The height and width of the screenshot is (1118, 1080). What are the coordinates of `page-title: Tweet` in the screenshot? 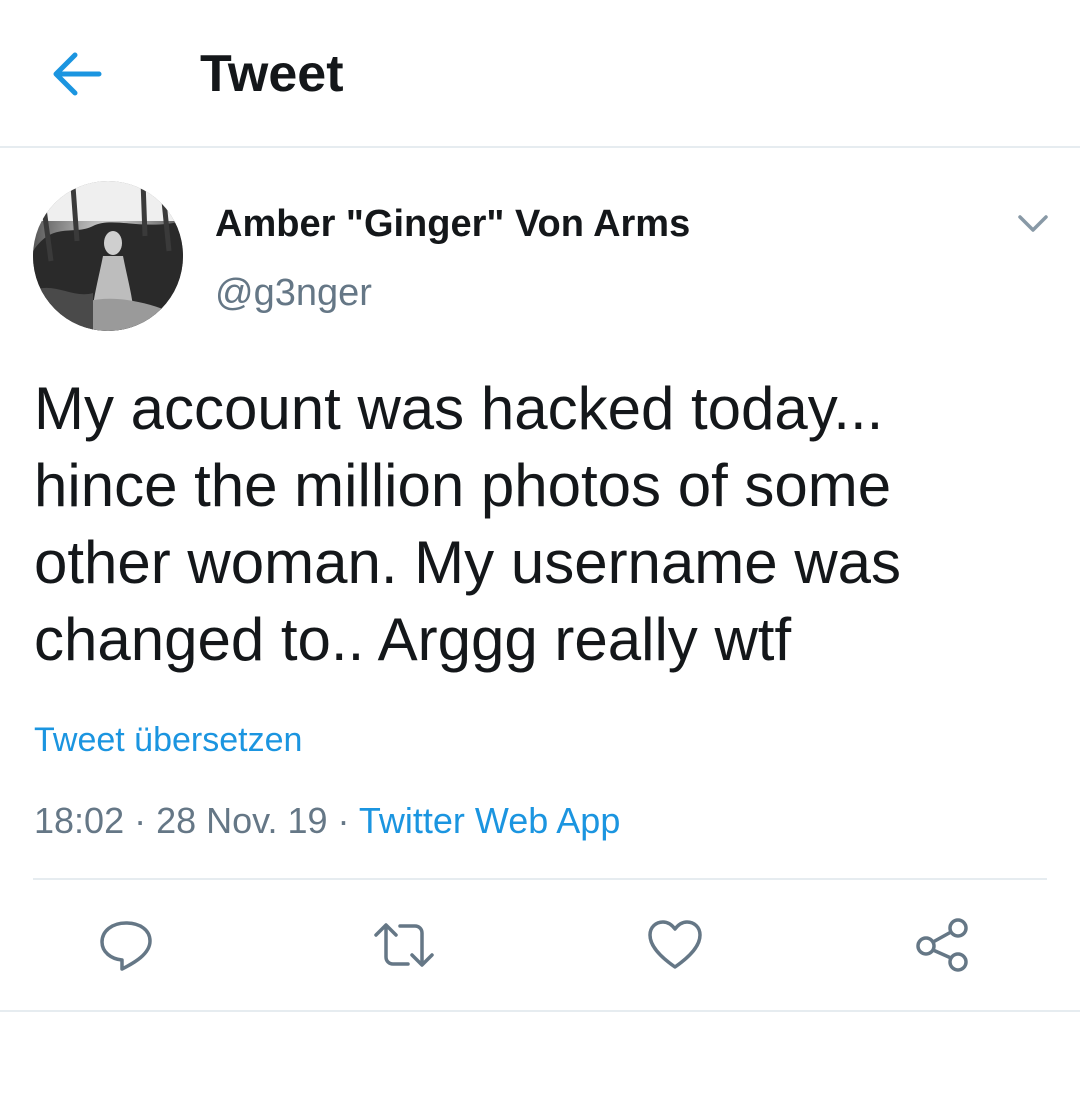 It's located at (272, 74).